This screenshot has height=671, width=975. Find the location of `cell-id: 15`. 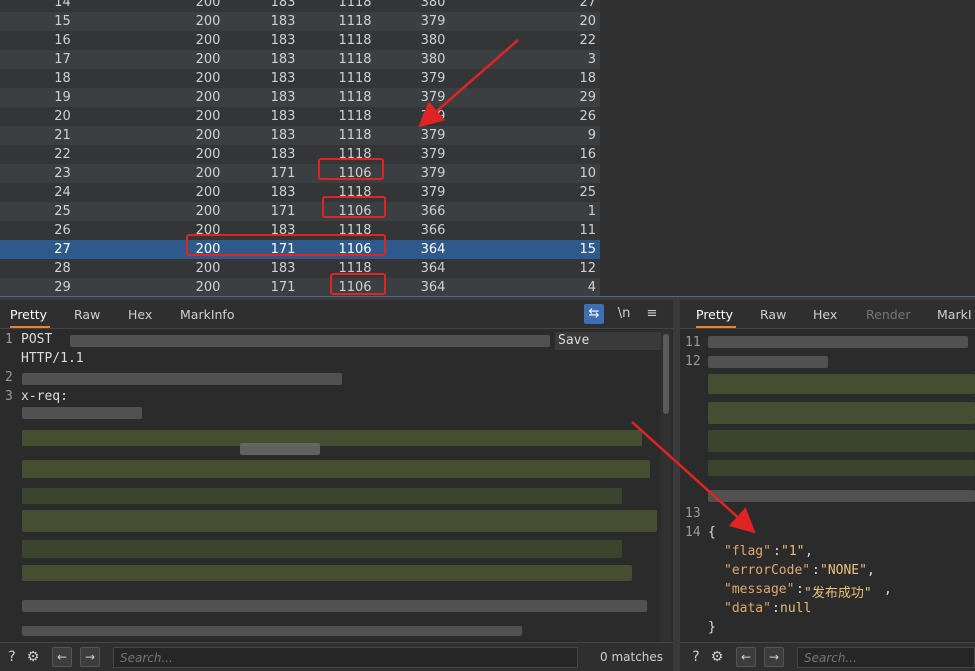

cell-id: 15 is located at coordinates (62, 21).